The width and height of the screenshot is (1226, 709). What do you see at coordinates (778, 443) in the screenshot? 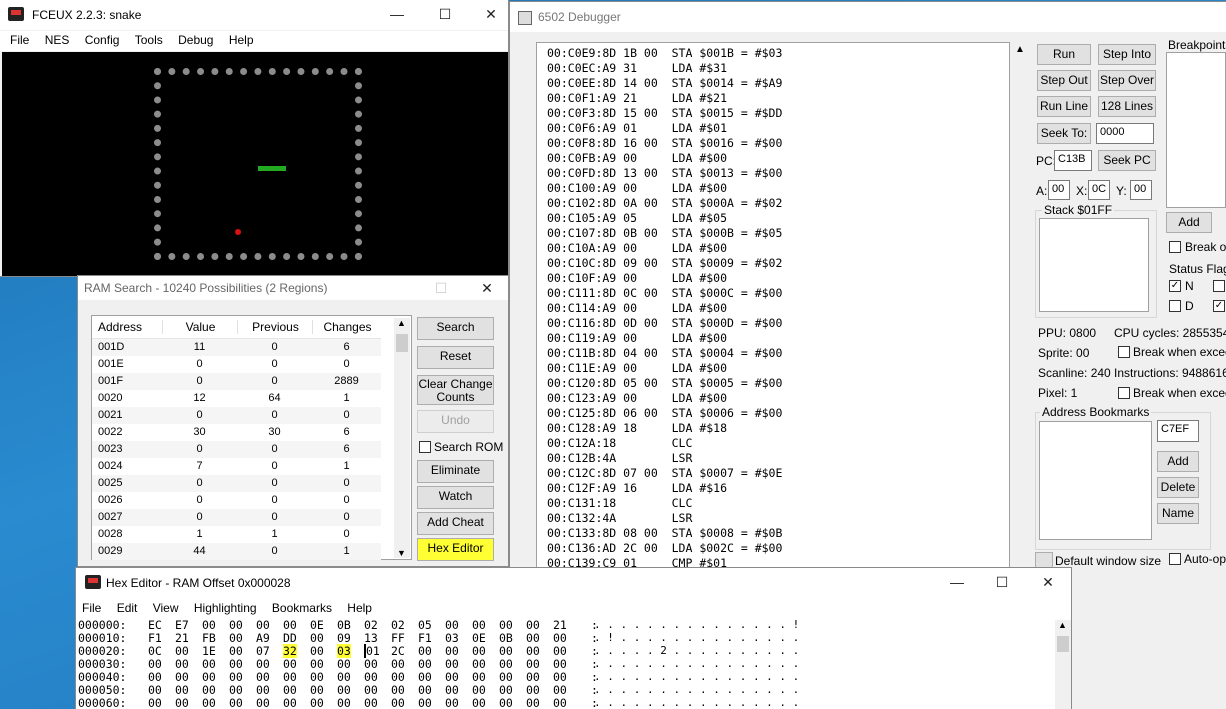
I see `disasm-line: 00:C12A:18 CLC` at bounding box center [778, 443].